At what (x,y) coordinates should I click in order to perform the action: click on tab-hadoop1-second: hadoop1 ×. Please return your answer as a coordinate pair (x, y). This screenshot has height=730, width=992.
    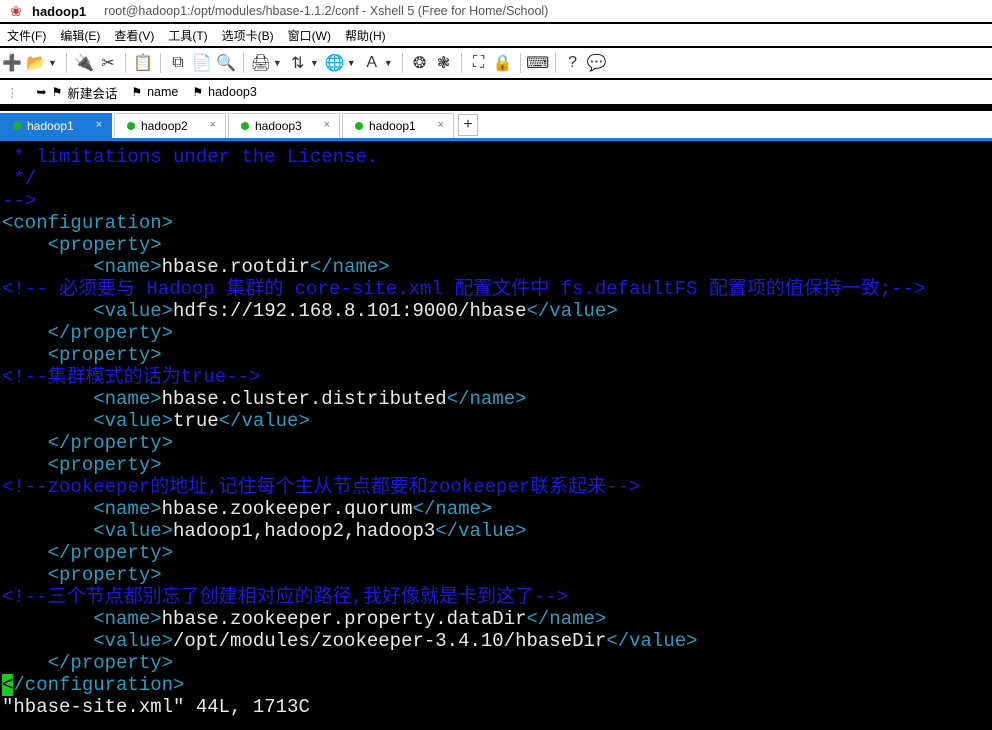
    Looking at the image, I should click on (398, 125).